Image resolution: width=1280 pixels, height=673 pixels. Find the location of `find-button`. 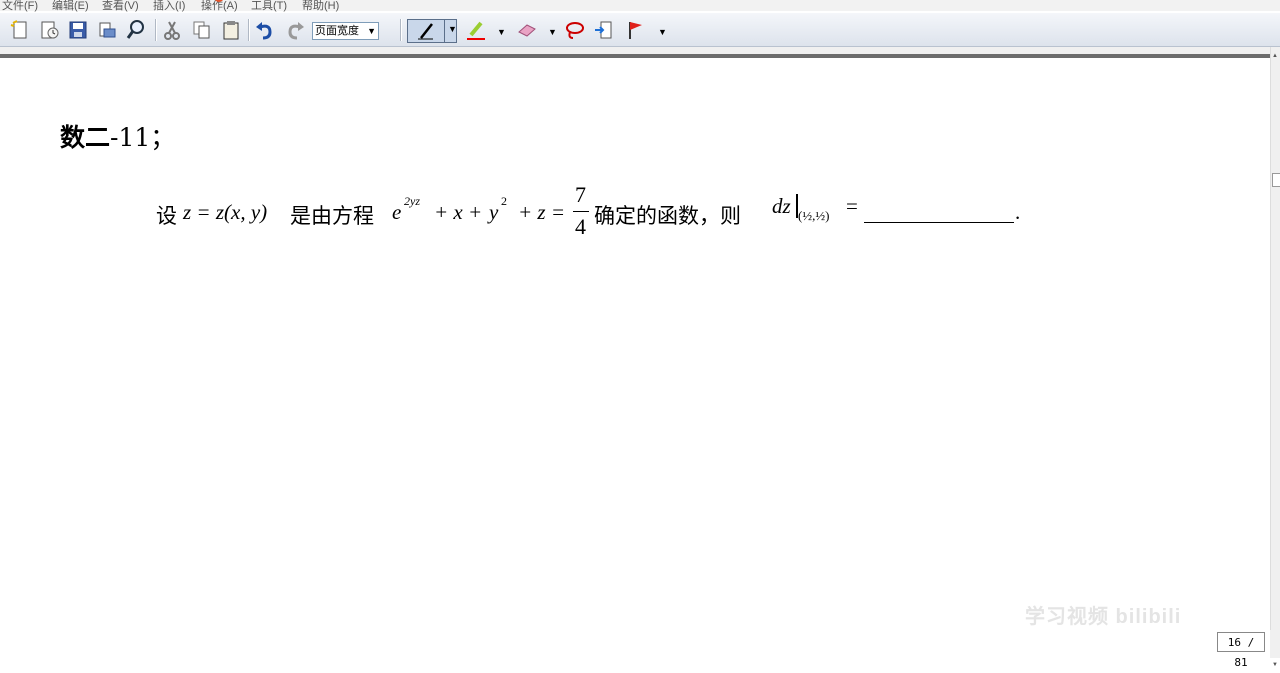

find-button is located at coordinates (136, 30).